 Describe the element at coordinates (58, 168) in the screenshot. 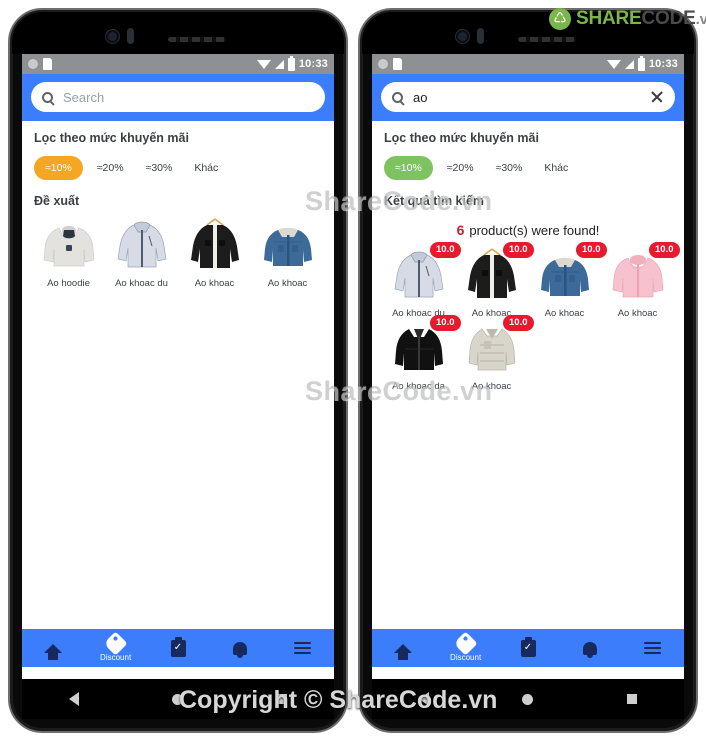

I see `chip-discount-10-left: ≈10%` at that location.